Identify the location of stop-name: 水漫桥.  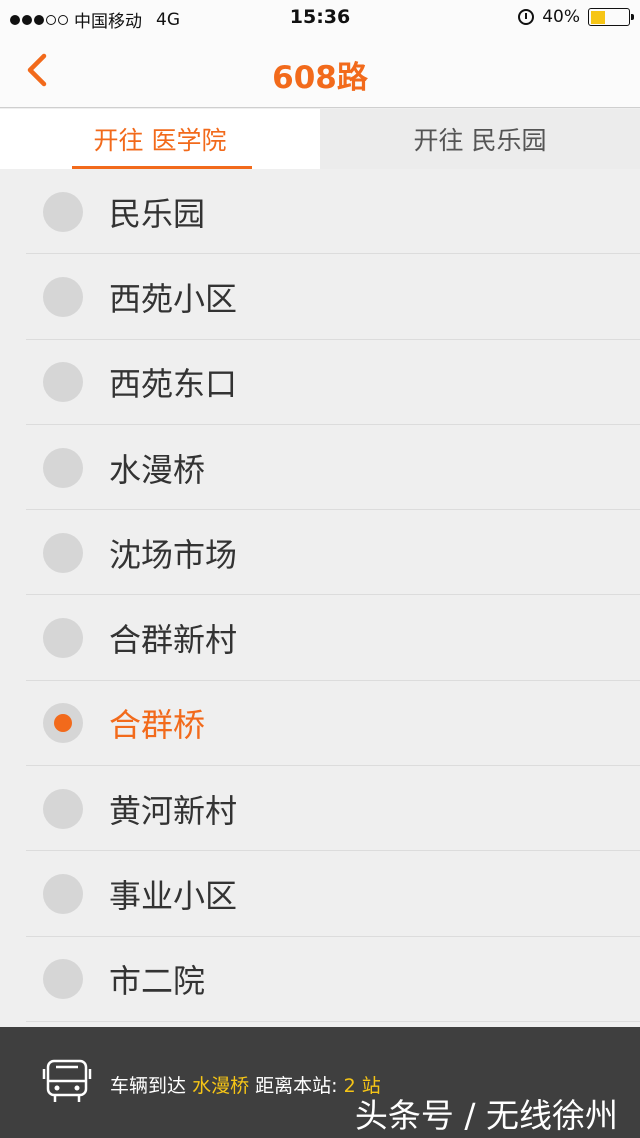
(157, 469).